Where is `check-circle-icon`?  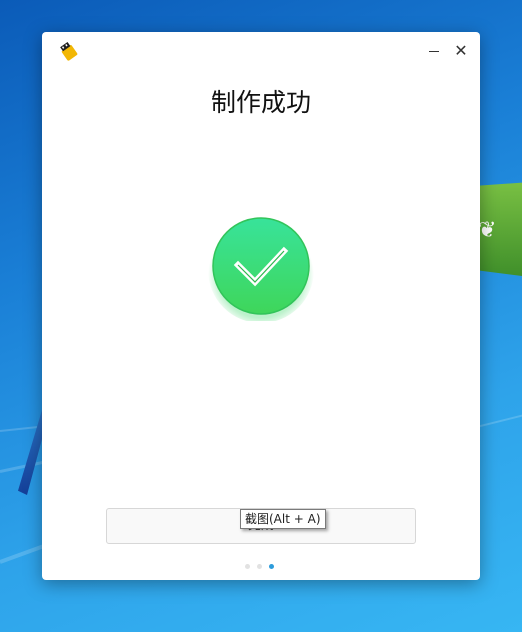 check-circle-icon is located at coordinates (261, 269).